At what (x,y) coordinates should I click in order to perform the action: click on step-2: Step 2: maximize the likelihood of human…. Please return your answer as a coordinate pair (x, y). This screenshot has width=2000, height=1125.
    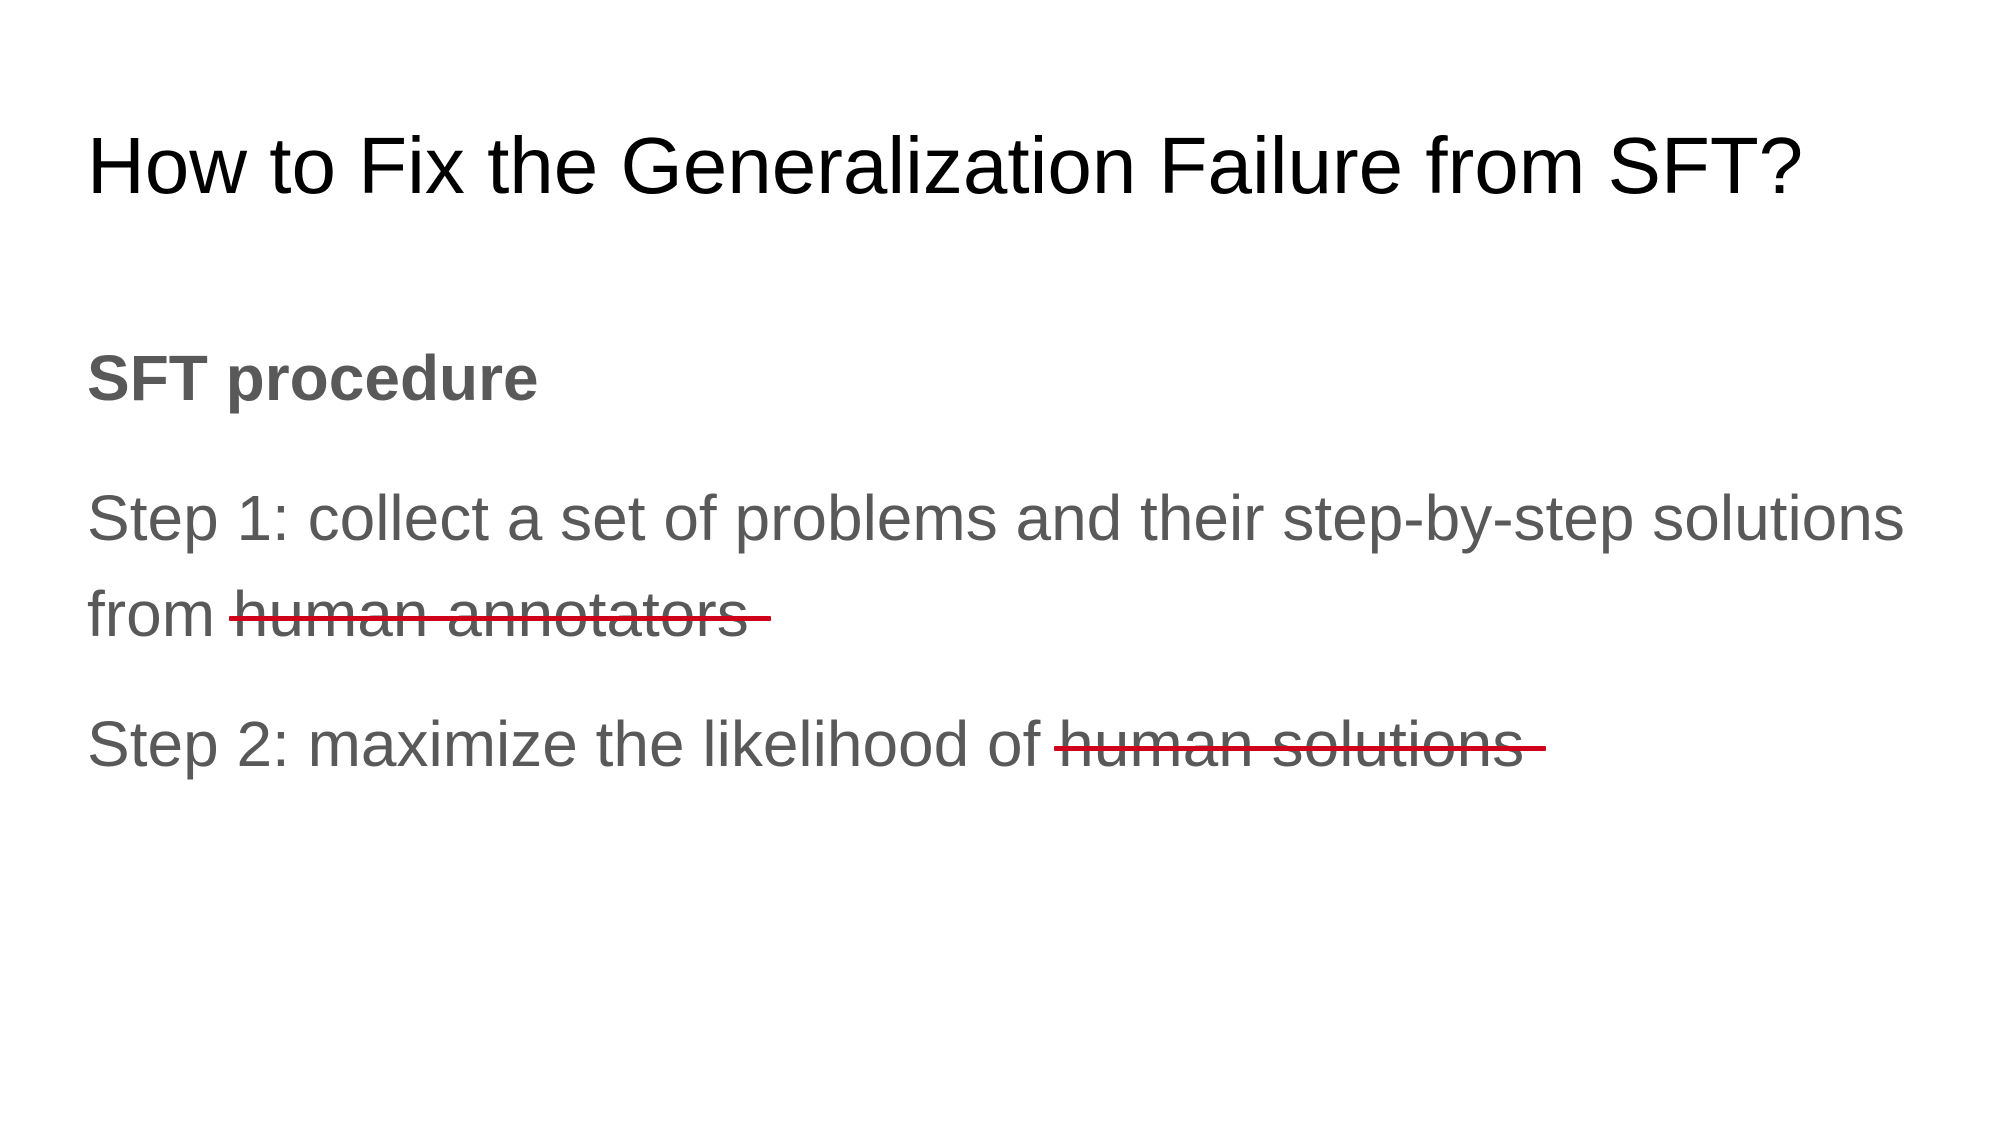
    Looking at the image, I should click on (1007, 744).